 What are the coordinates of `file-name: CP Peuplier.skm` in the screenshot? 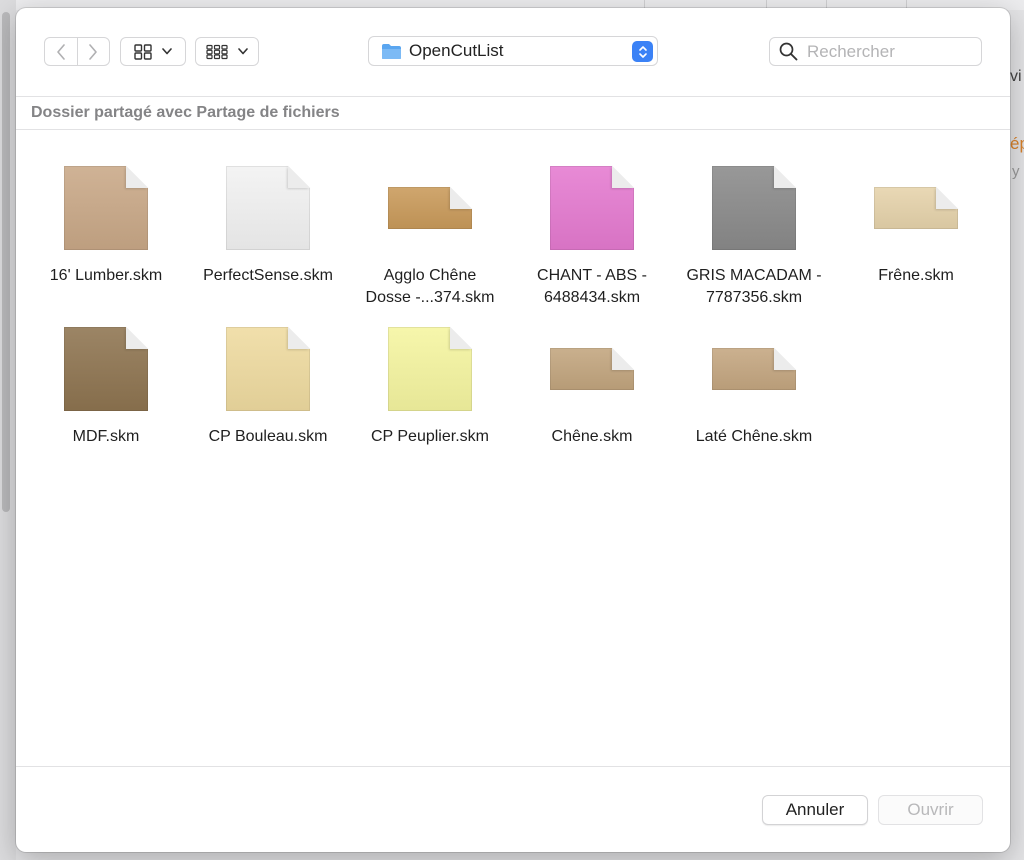 It's located at (430, 436).